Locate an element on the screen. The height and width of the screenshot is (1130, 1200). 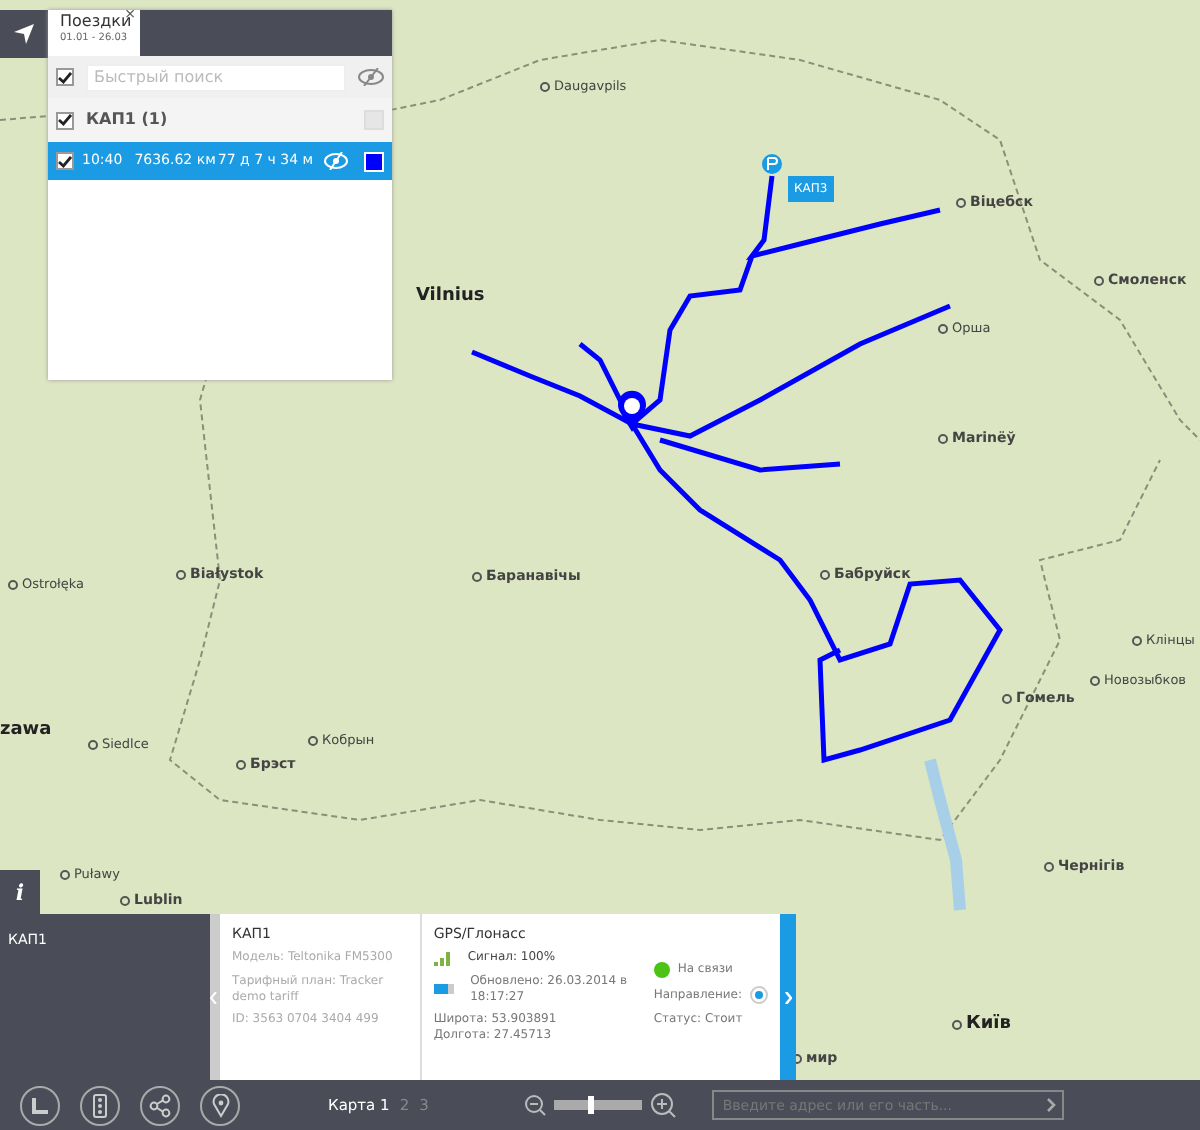
place-label: Київ is located at coordinates (981, 1025).